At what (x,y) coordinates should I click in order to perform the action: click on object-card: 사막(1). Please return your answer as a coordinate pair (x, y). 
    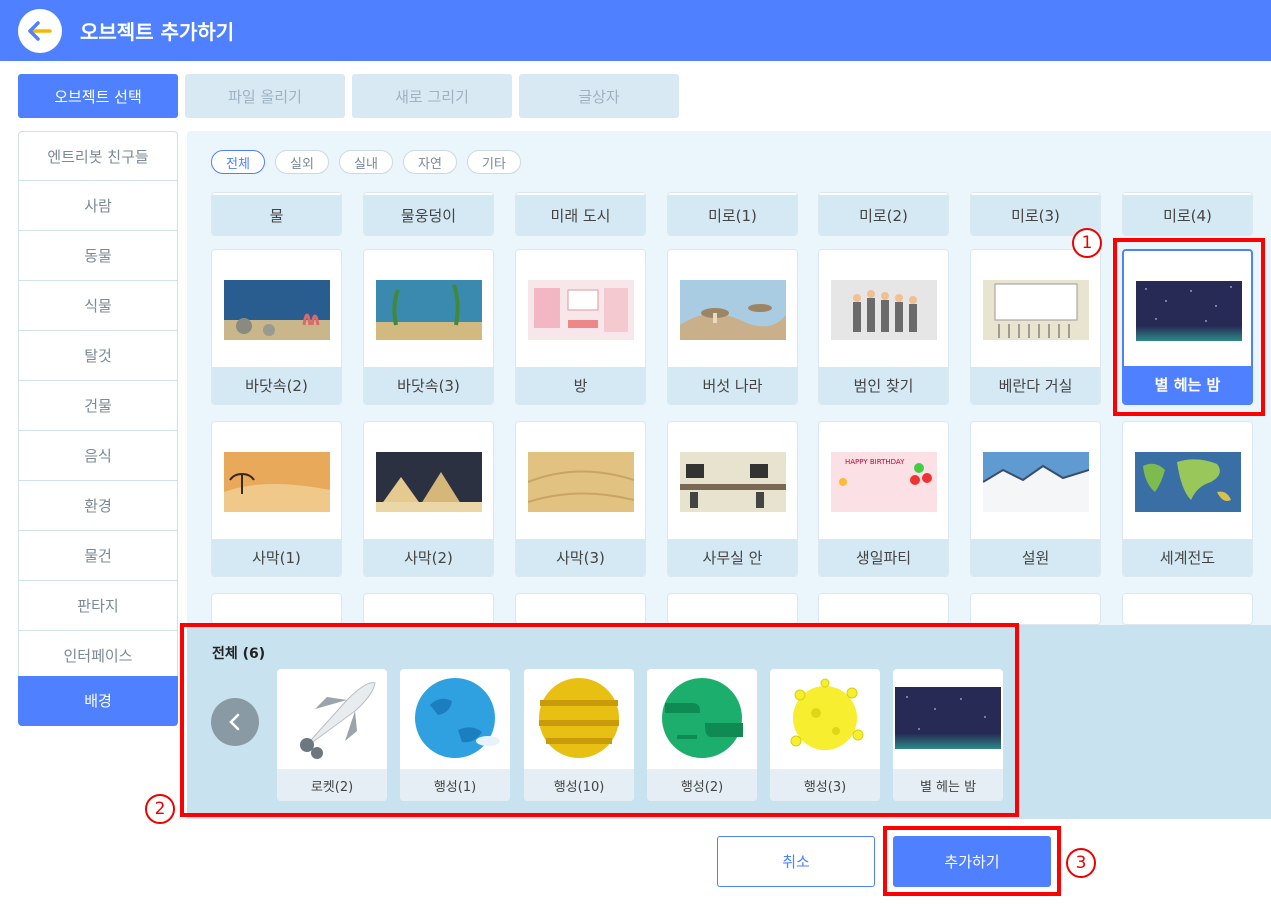
    Looking at the image, I should click on (276, 499).